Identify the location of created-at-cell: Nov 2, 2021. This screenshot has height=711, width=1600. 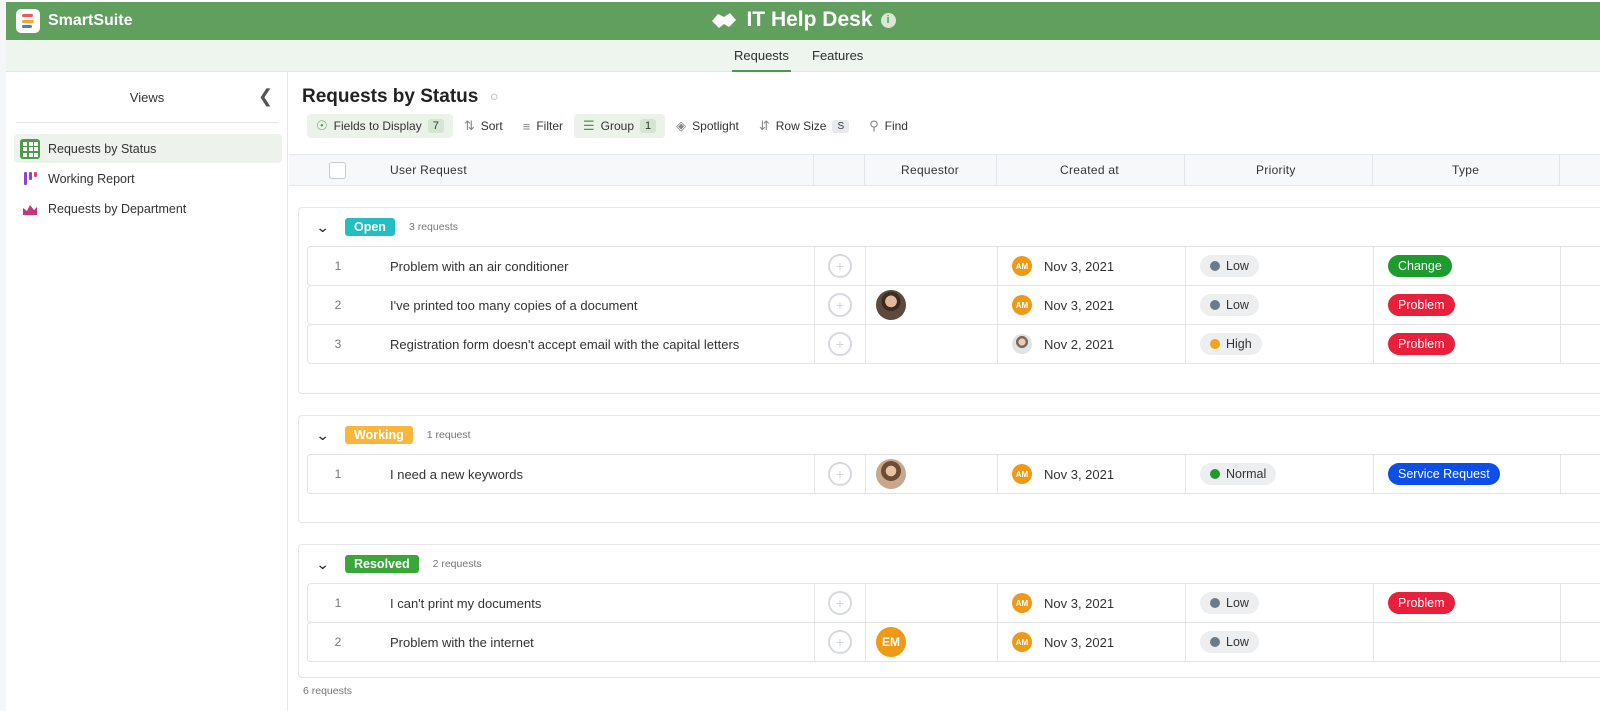
(1063, 344).